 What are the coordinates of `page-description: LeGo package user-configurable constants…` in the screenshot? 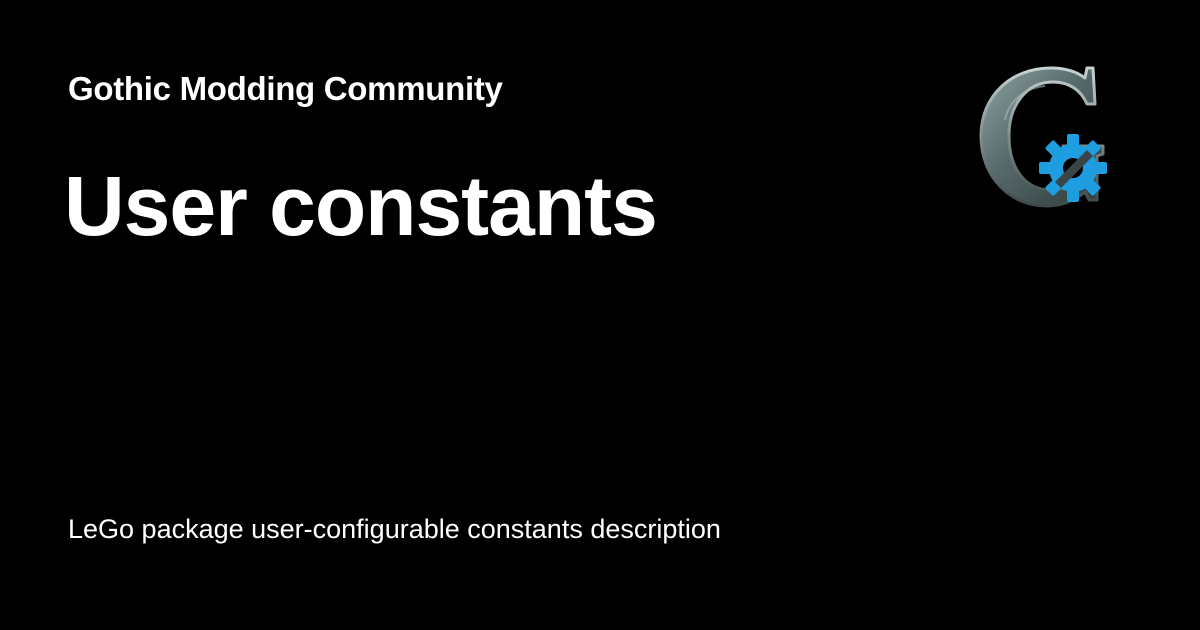 It's located at (394, 529).